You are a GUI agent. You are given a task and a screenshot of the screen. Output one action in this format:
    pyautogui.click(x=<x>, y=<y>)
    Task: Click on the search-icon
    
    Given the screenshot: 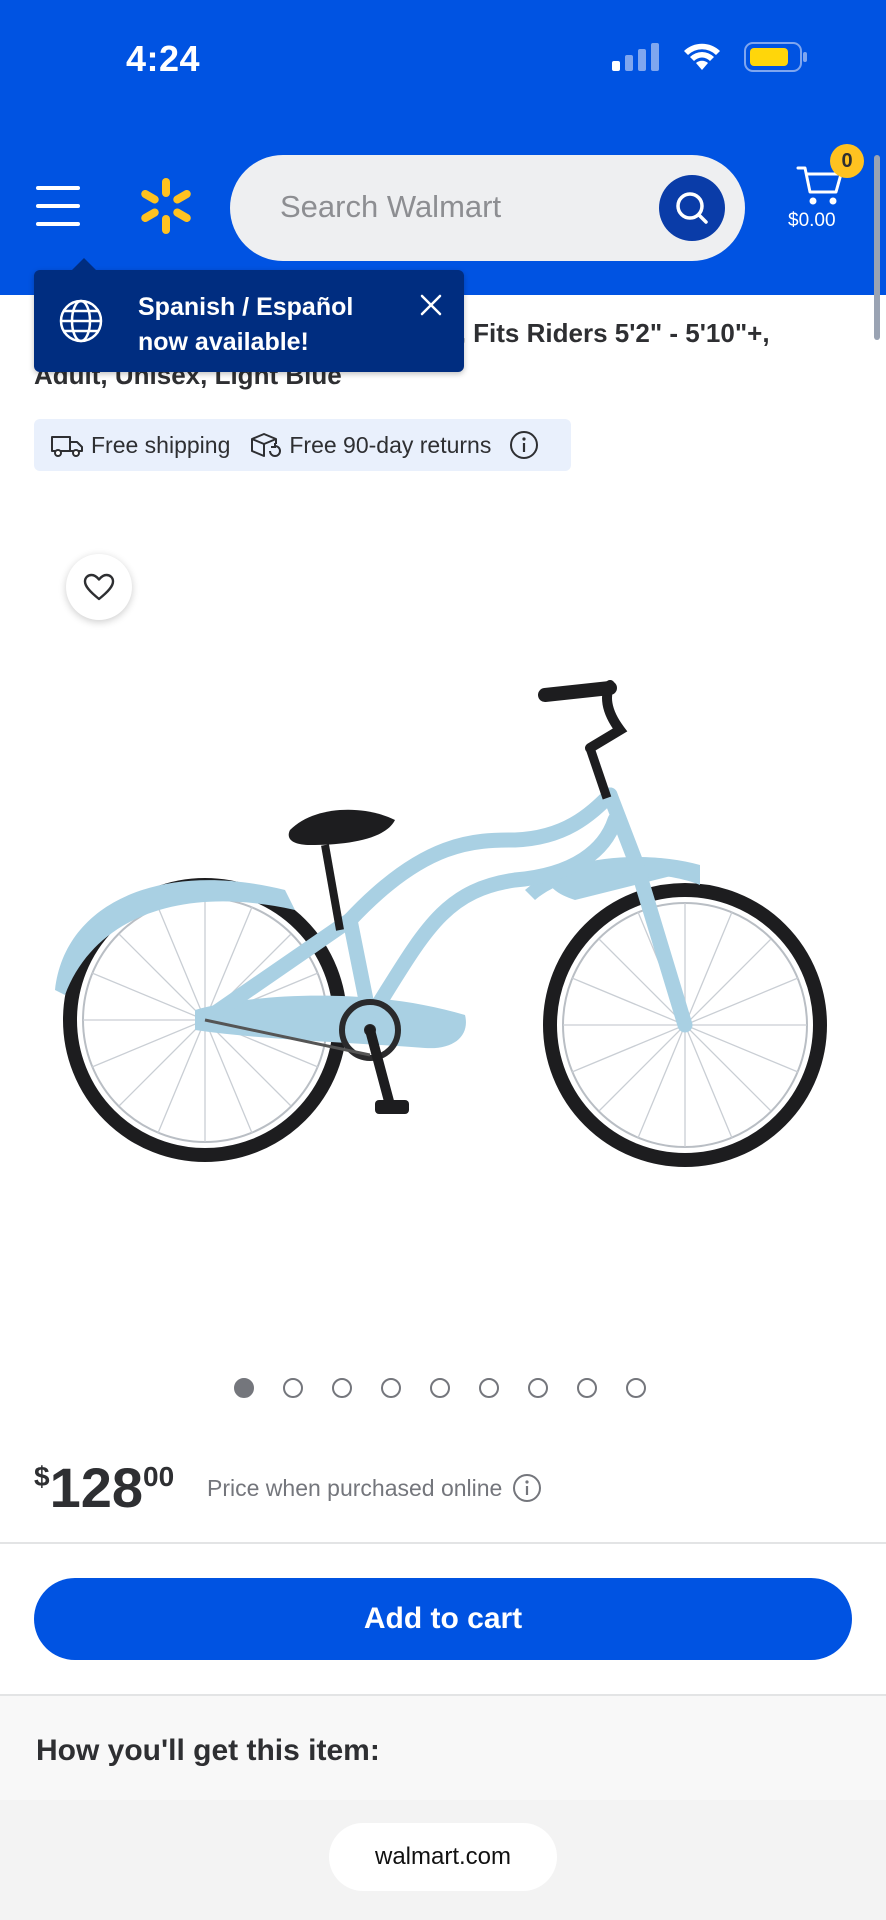 What is the action you would take?
    pyautogui.click(x=692, y=208)
    